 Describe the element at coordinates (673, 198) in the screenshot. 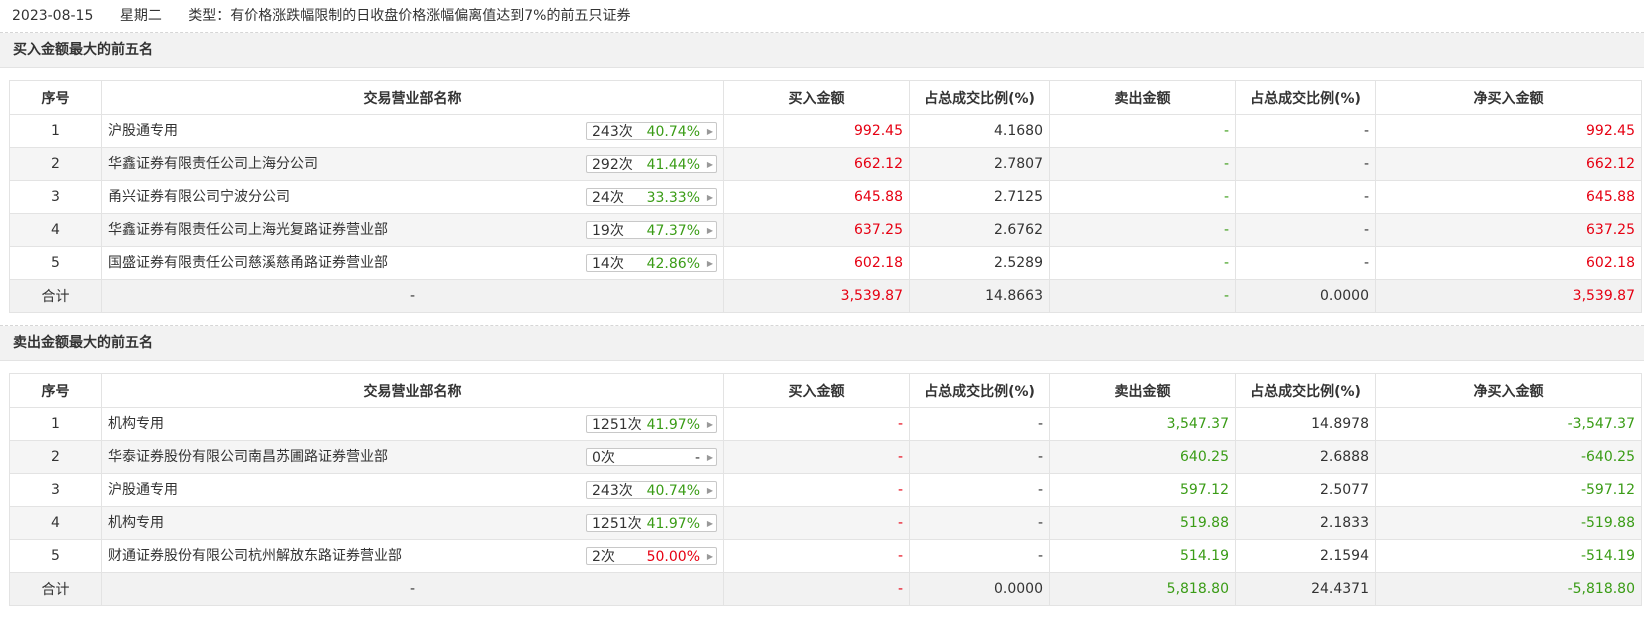

I see `rank-rate: 33.33%` at that location.